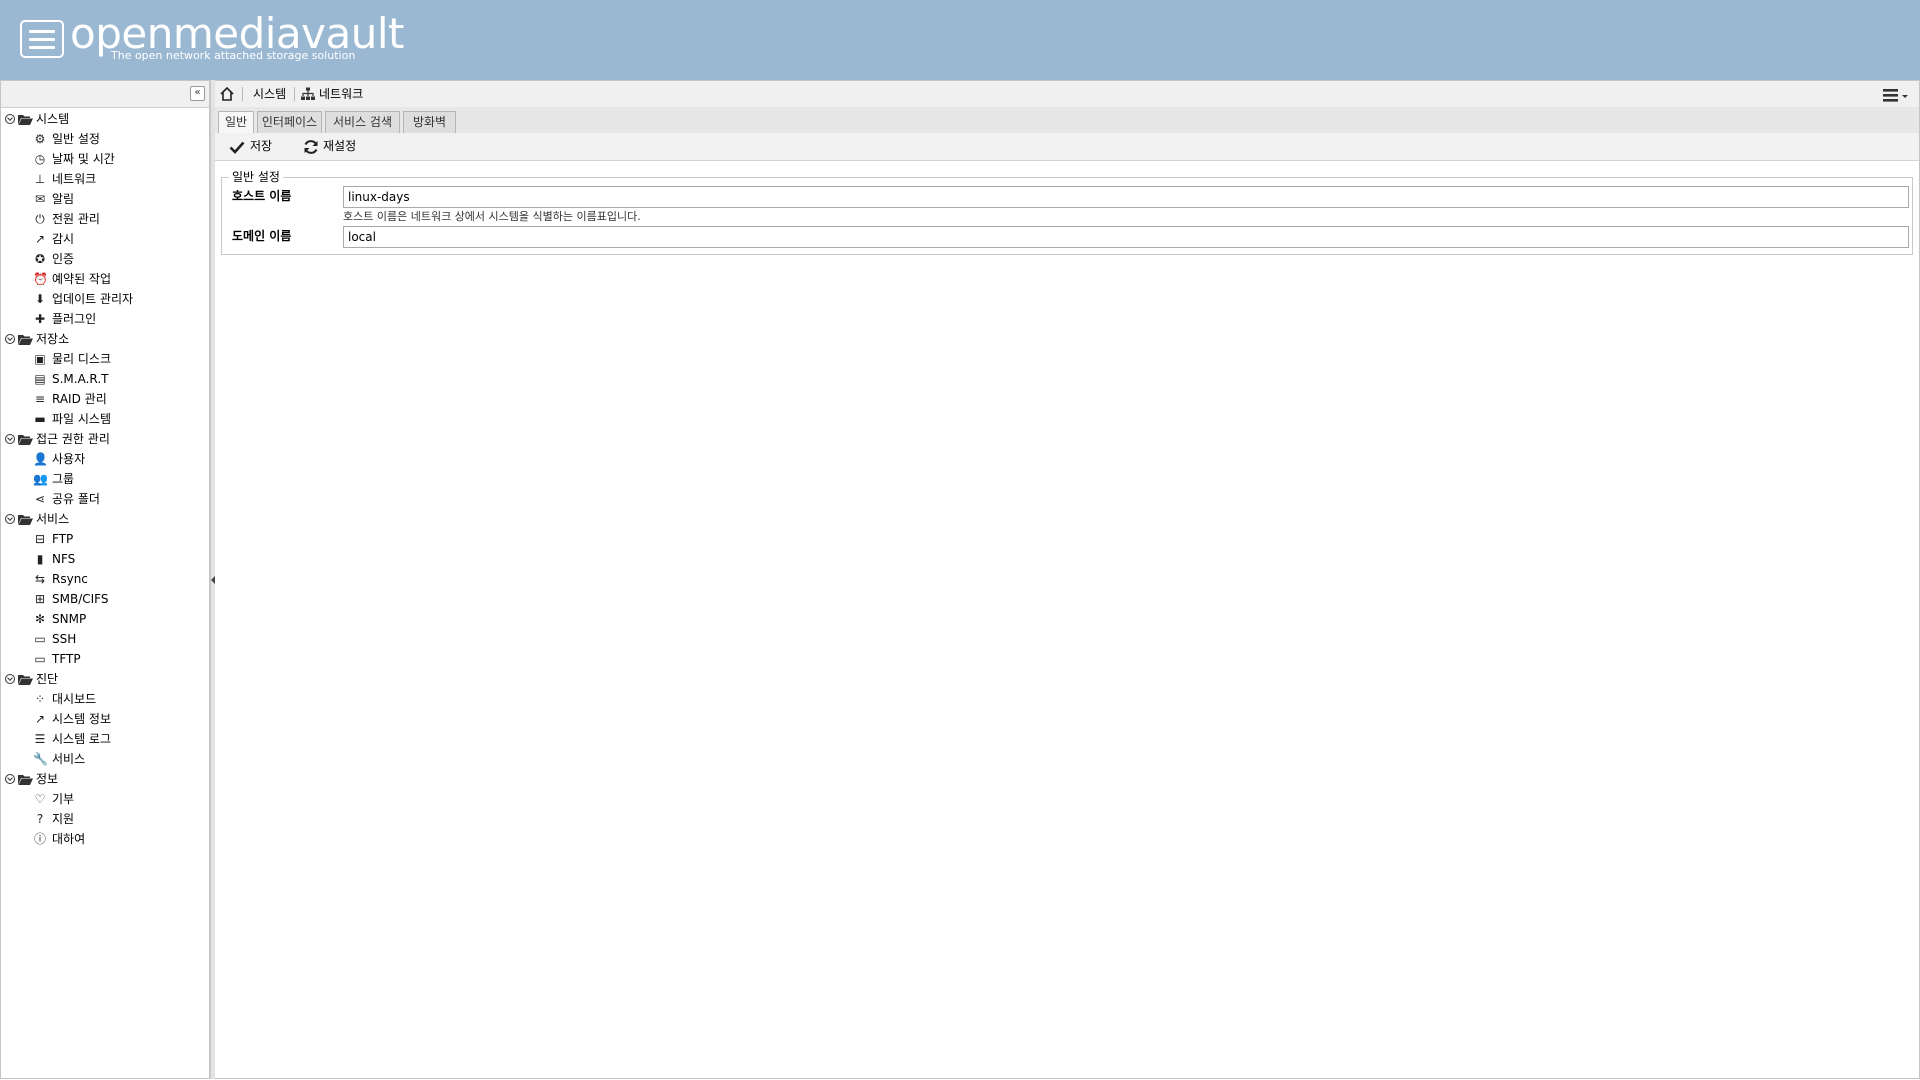  What do you see at coordinates (103, 259) in the screenshot?
I see `sidebar-item: ✪ 인증` at bounding box center [103, 259].